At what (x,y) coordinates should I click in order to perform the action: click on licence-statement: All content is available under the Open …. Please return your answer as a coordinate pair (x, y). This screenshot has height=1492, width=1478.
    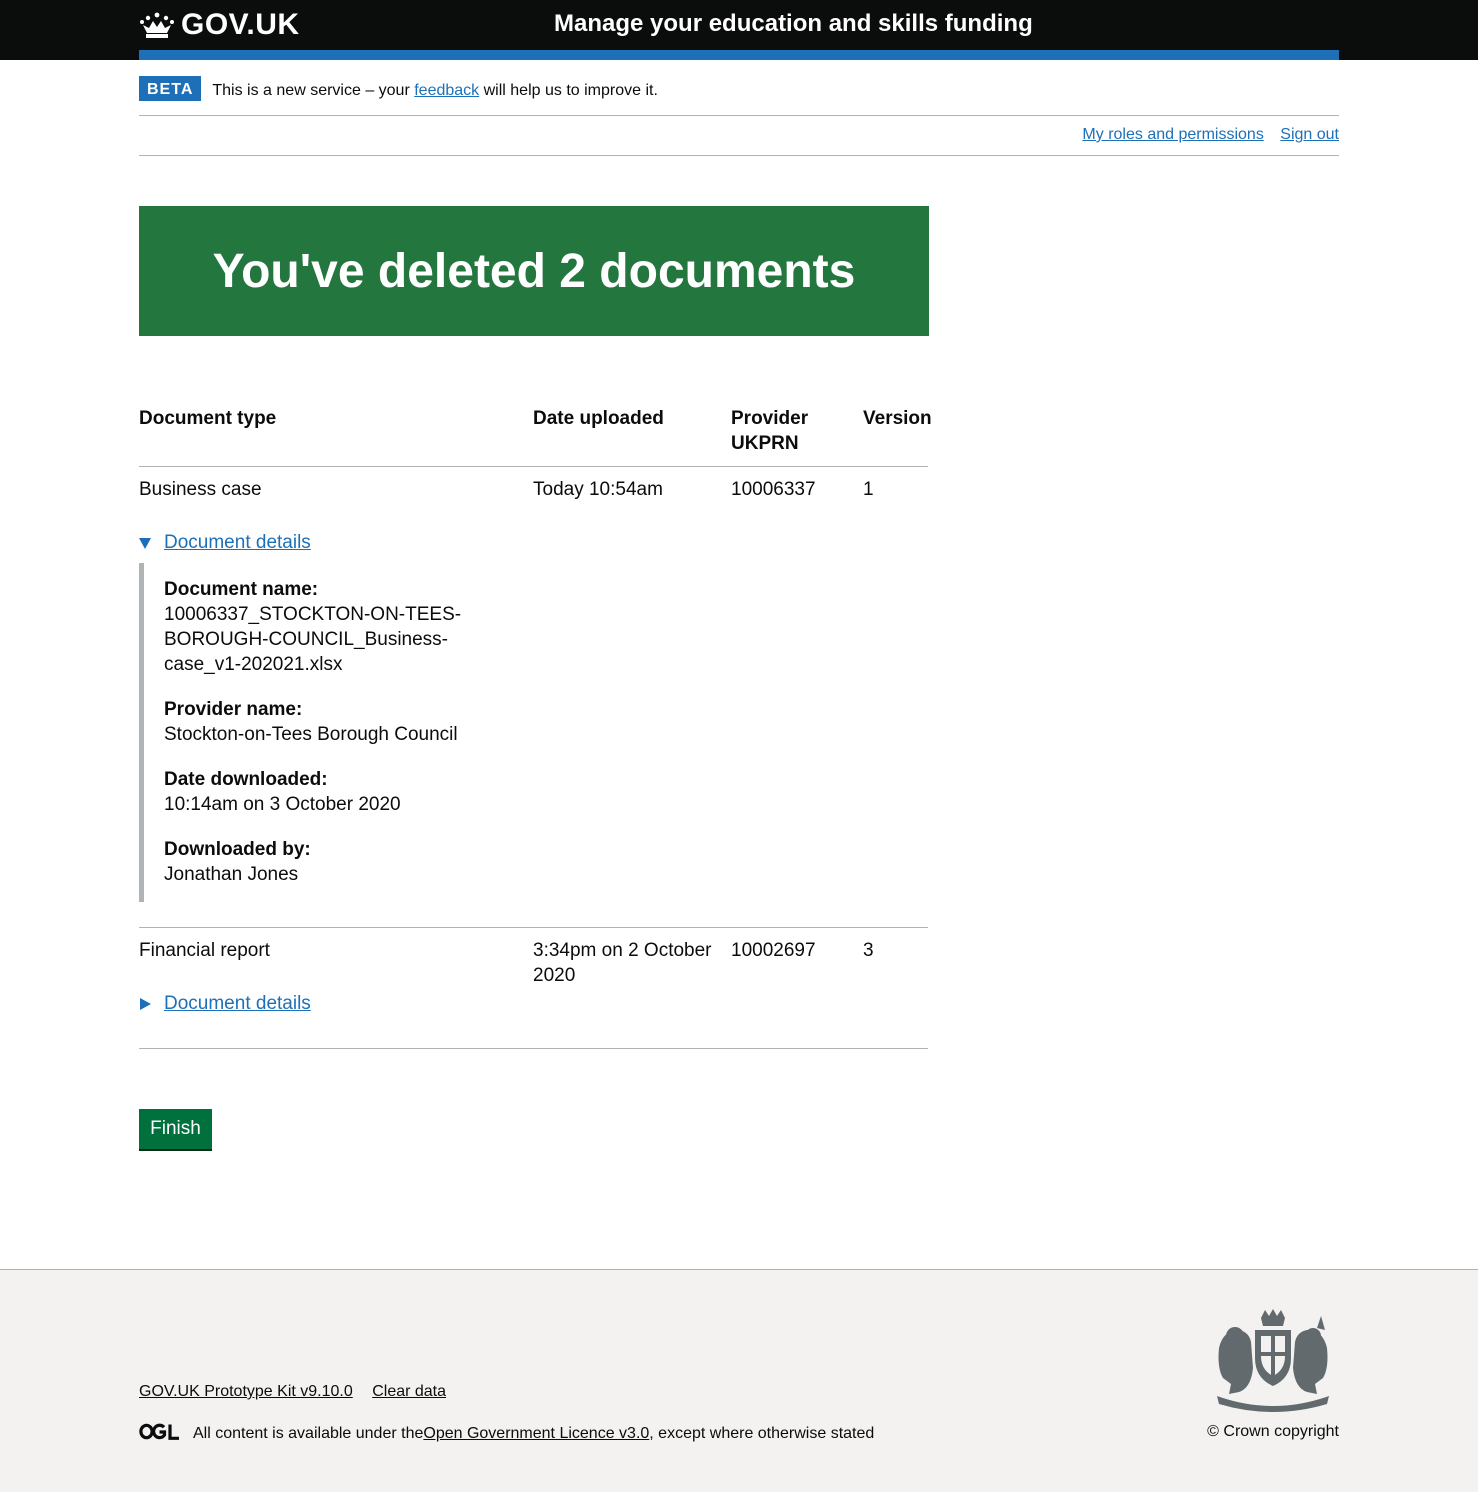
    Looking at the image, I should click on (506, 1434).